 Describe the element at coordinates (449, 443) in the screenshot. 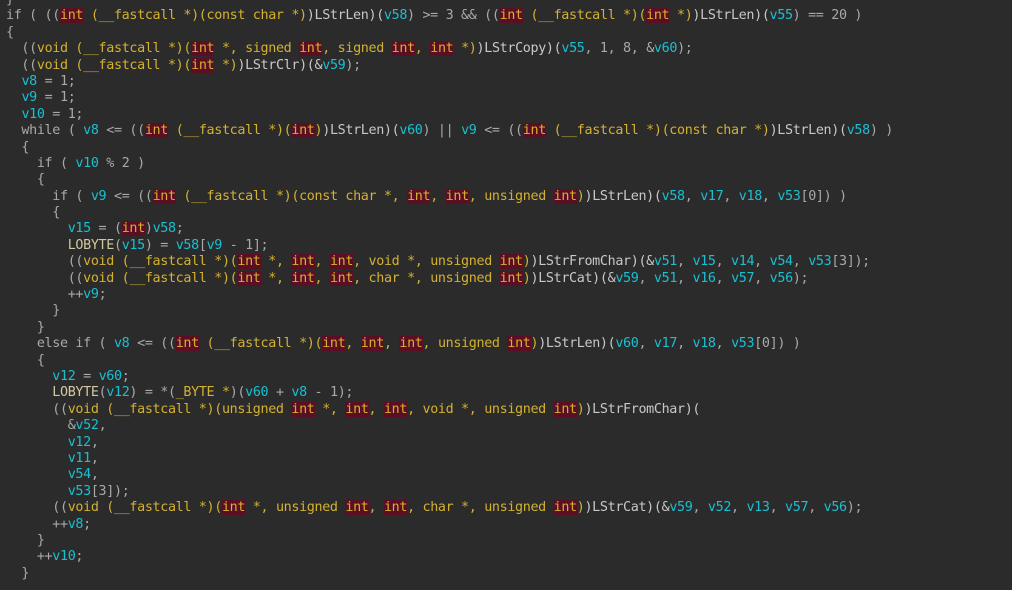

I see `code-line: v12,` at that location.